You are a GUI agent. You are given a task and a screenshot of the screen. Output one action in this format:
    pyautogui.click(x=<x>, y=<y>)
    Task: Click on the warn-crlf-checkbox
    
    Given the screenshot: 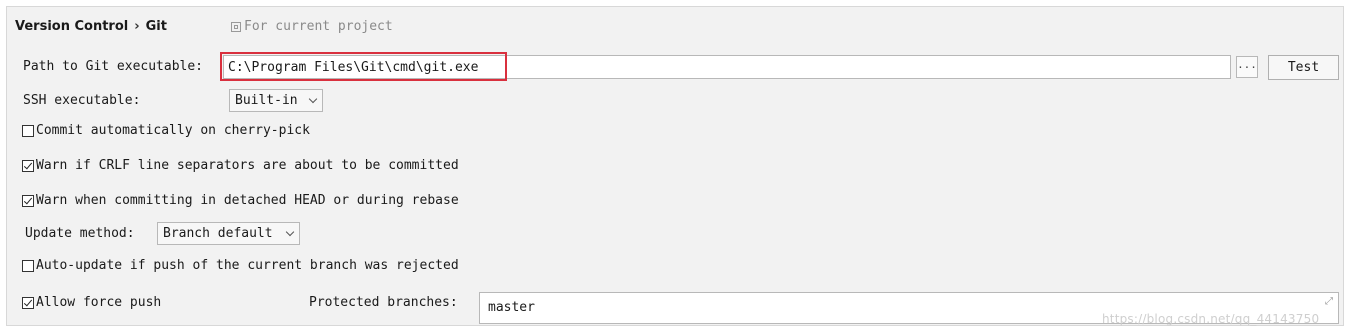 What is the action you would take?
    pyautogui.click(x=28, y=166)
    